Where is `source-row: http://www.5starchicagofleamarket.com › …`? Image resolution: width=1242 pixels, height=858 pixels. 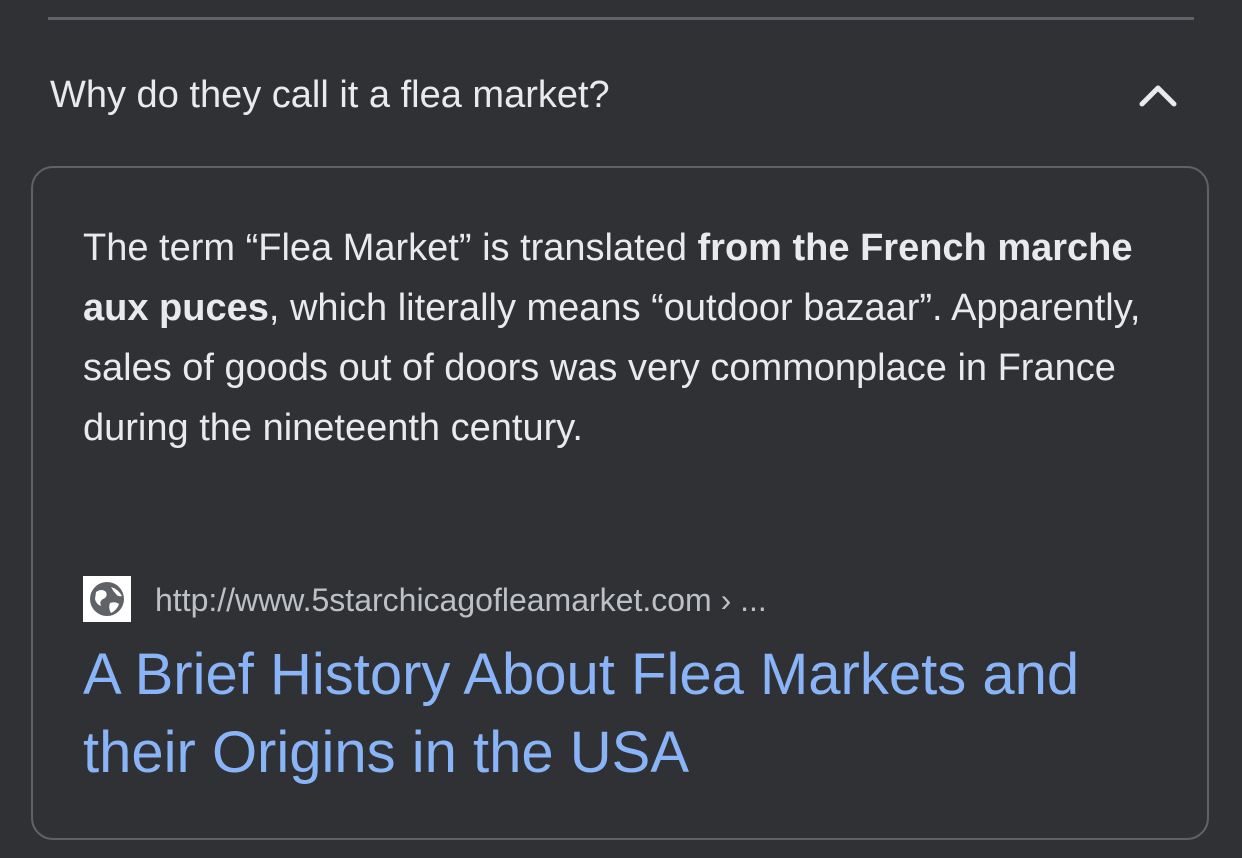 source-row: http://www.5starchicagofleamarket.com › … is located at coordinates (623, 600).